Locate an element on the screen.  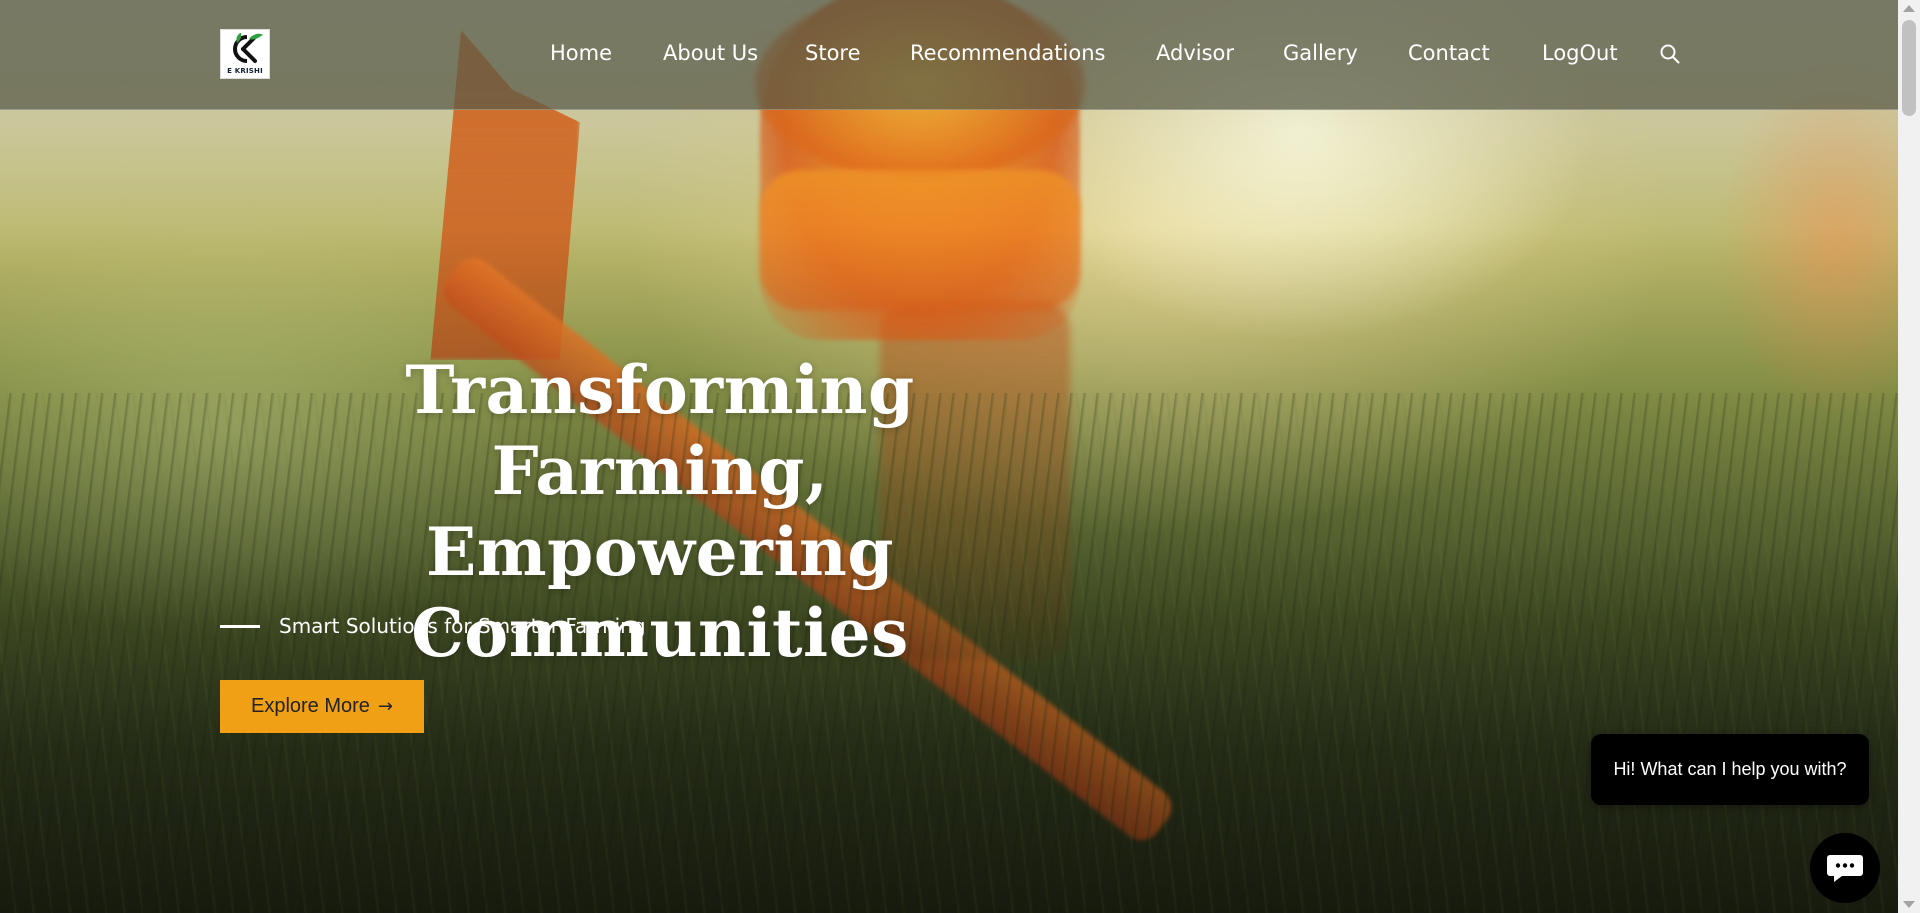
explore-more-button: Explore More → is located at coordinates (322, 706).